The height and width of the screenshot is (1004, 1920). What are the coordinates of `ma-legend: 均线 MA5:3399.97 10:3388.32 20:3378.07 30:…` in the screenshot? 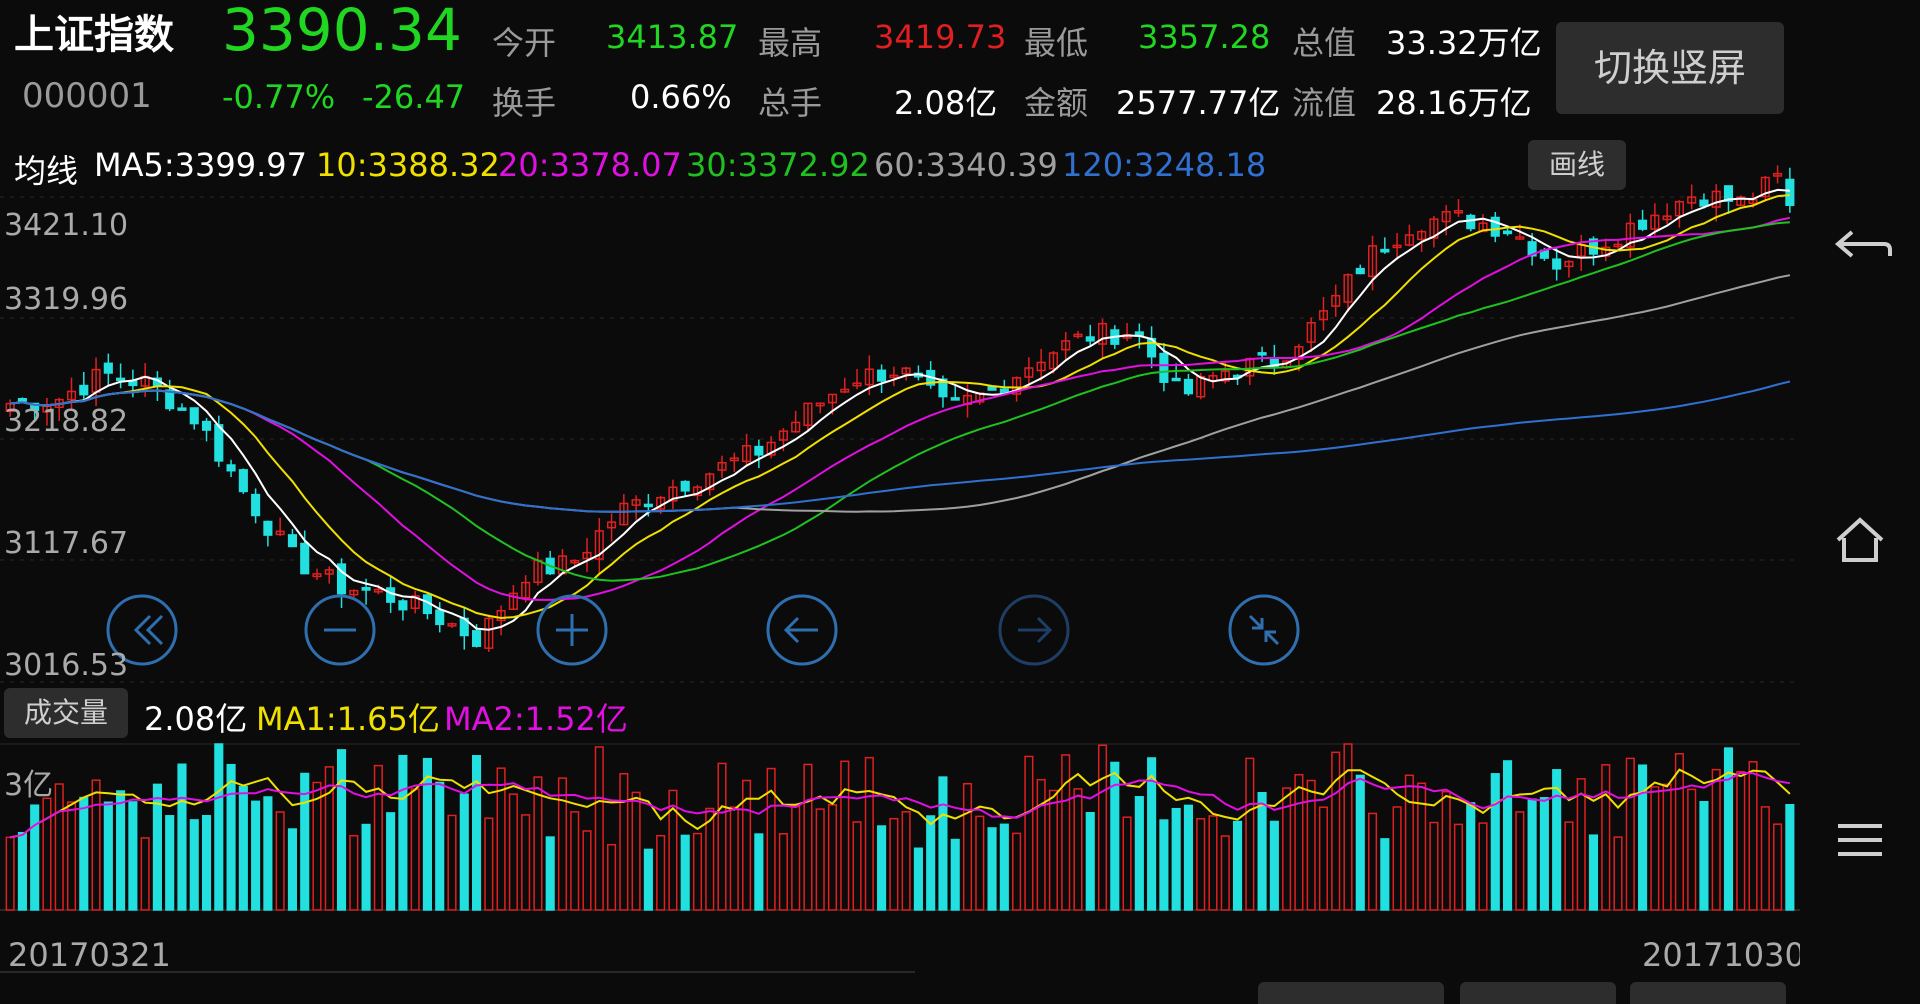 It's located at (900, 166).